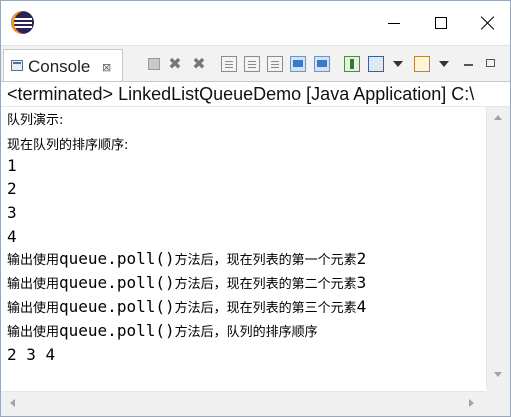 Image resolution: width=511 pixels, height=417 pixels. Describe the element at coordinates (243, 403) in the screenshot. I see `horizontal-scrollbar` at that location.